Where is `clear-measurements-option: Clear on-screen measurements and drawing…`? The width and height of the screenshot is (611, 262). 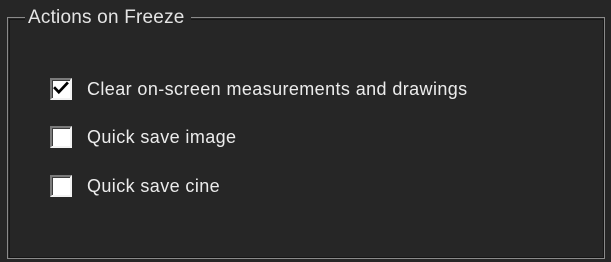
clear-measurements-option: Clear on-screen measurements and drawing… is located at coordinates (259, 89).